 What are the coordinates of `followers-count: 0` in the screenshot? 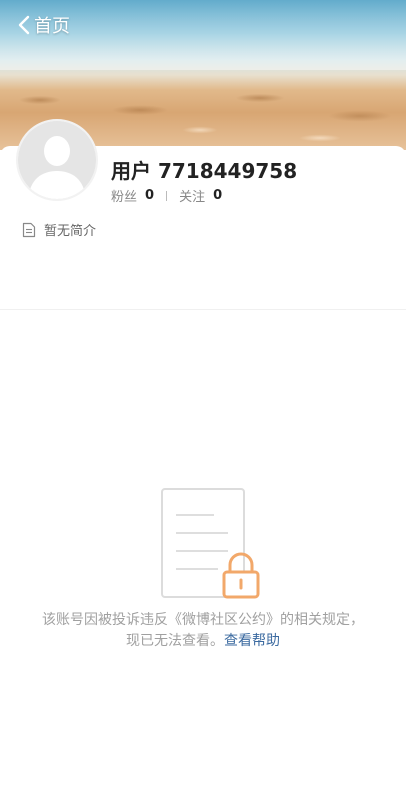 It's located at (150, 195).